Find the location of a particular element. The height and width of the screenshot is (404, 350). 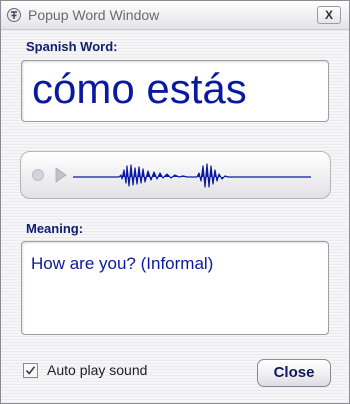

sound-player is located at coordinates (175, 175).